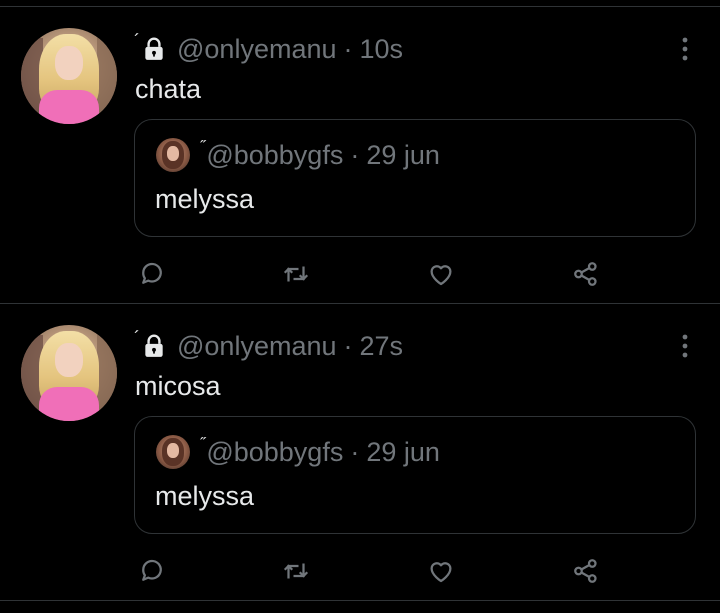 This screenshot has width=720, height=613. What do you see at coordinates (168, 89) in the screenshot?
I see `tweet-text: chata` at bounding box center [168, 89].